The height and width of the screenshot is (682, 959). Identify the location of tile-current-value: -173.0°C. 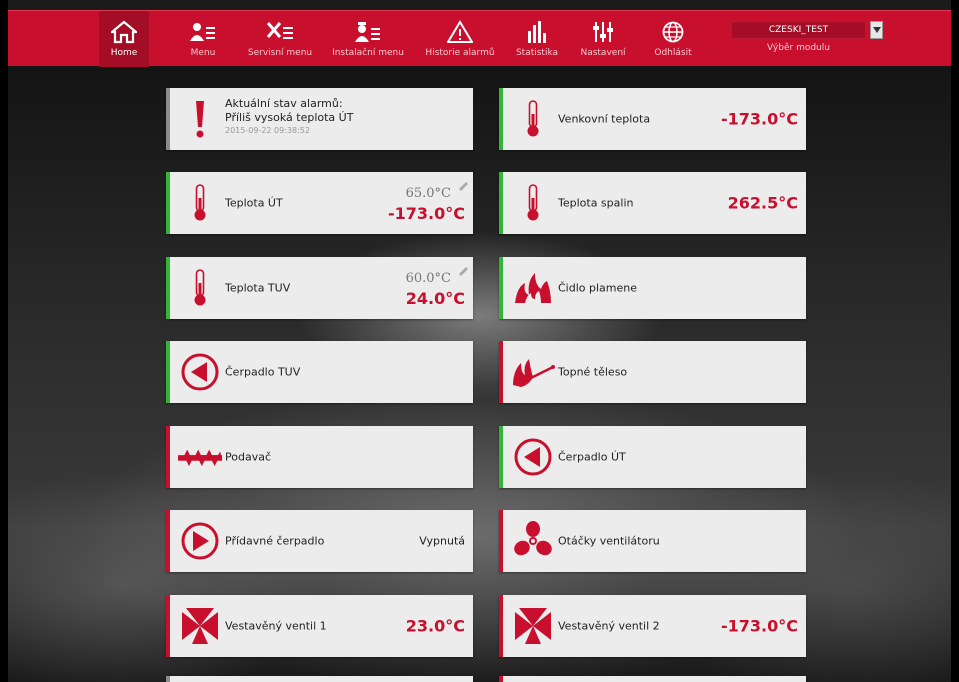
(426, 213).